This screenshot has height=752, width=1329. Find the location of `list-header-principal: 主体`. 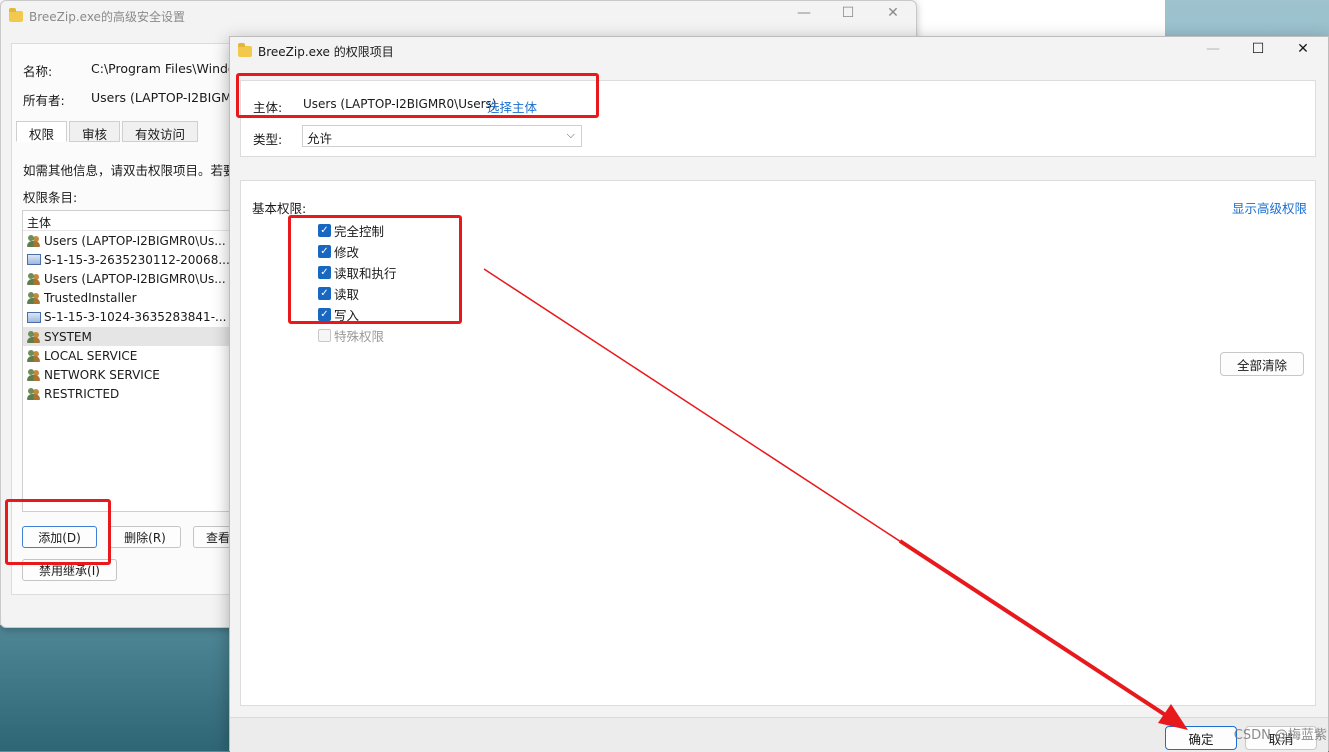

list-header-principal: 主体 is located at coordinates (130, 221).